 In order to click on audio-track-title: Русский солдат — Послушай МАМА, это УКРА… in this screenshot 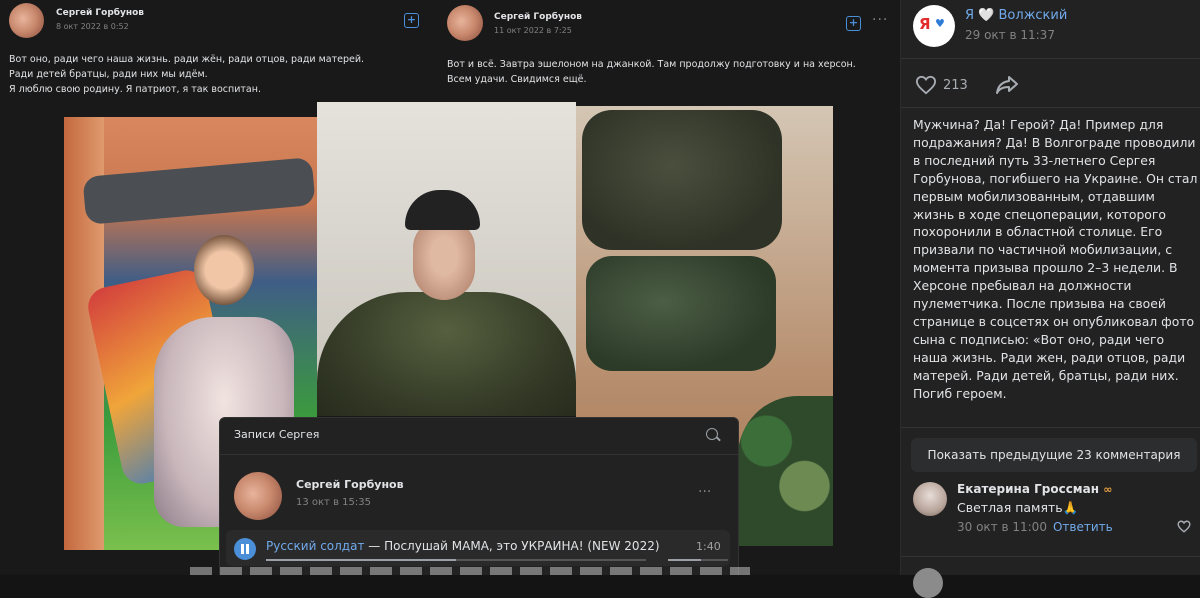, I will do `click(463, 546)`.